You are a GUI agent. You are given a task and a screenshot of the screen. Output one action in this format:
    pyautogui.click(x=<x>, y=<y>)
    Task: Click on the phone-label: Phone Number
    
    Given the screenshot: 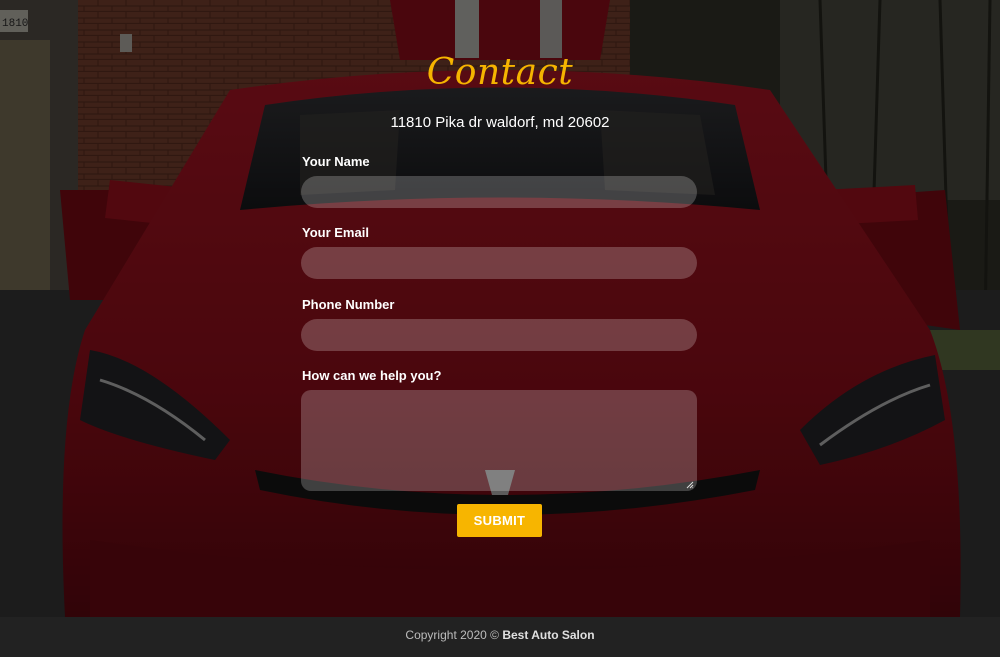 What is the action you would take?
    pyautogui.click(x=348, y=304)
    